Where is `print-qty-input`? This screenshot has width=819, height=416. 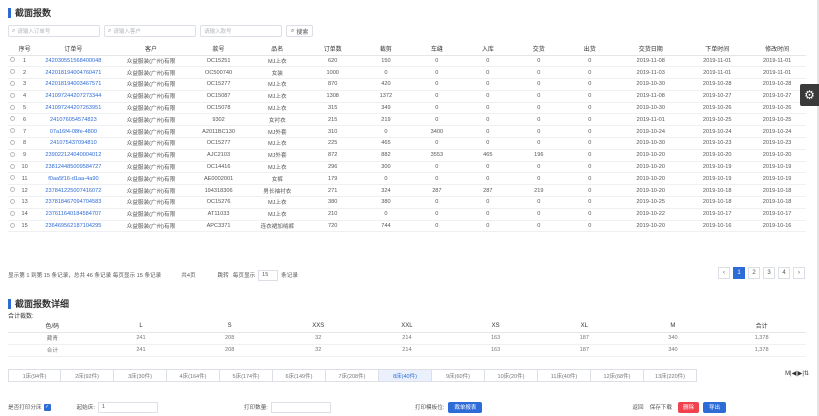 print-qty-input is located at coordinates (300, 407).